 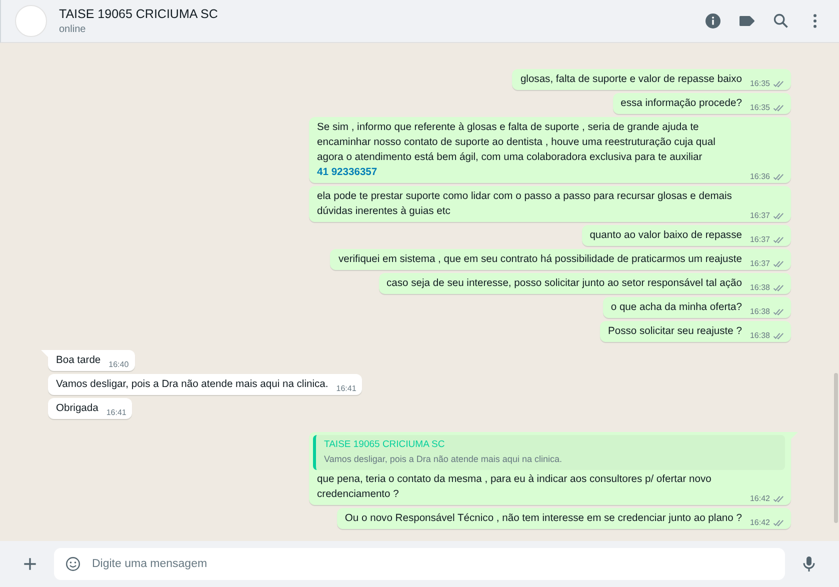 What do you see at coordinates (381, 14) in the screenshot?
I see `contact-name: TAISE 19065 CRICIUMA SC` at bounding box center [381, 14].